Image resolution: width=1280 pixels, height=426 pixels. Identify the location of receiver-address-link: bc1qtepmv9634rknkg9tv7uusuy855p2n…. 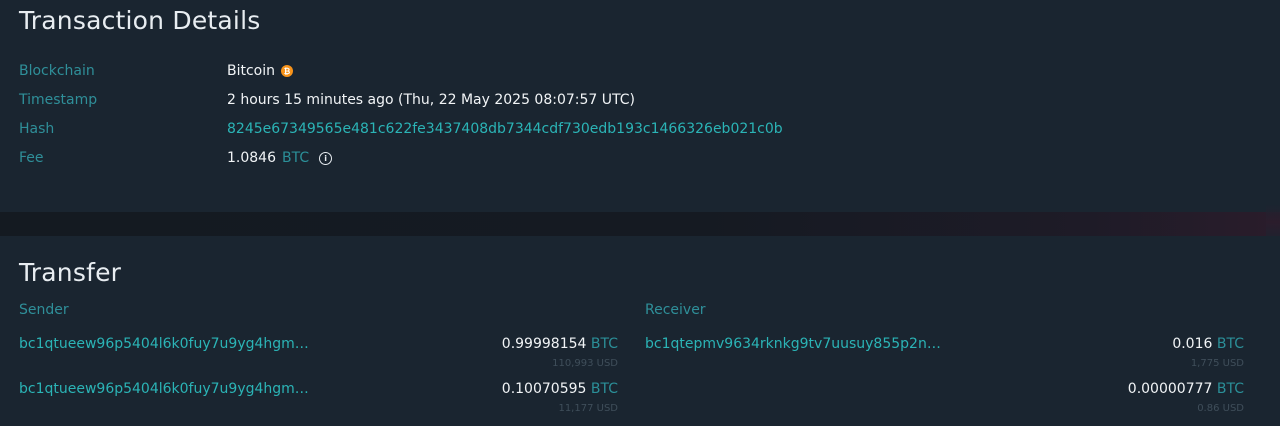
(793, 344).